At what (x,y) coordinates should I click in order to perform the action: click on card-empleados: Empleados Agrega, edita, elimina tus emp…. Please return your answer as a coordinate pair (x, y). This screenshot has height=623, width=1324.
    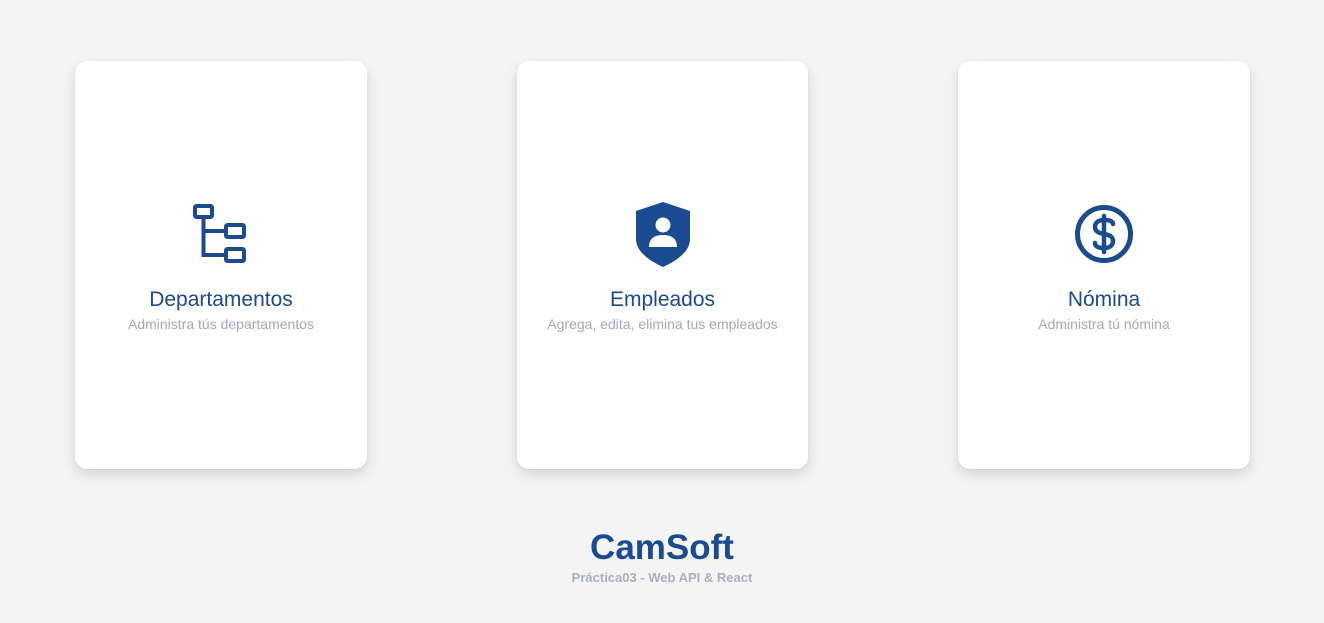
    Looking at the image, I should click on (662, 265).